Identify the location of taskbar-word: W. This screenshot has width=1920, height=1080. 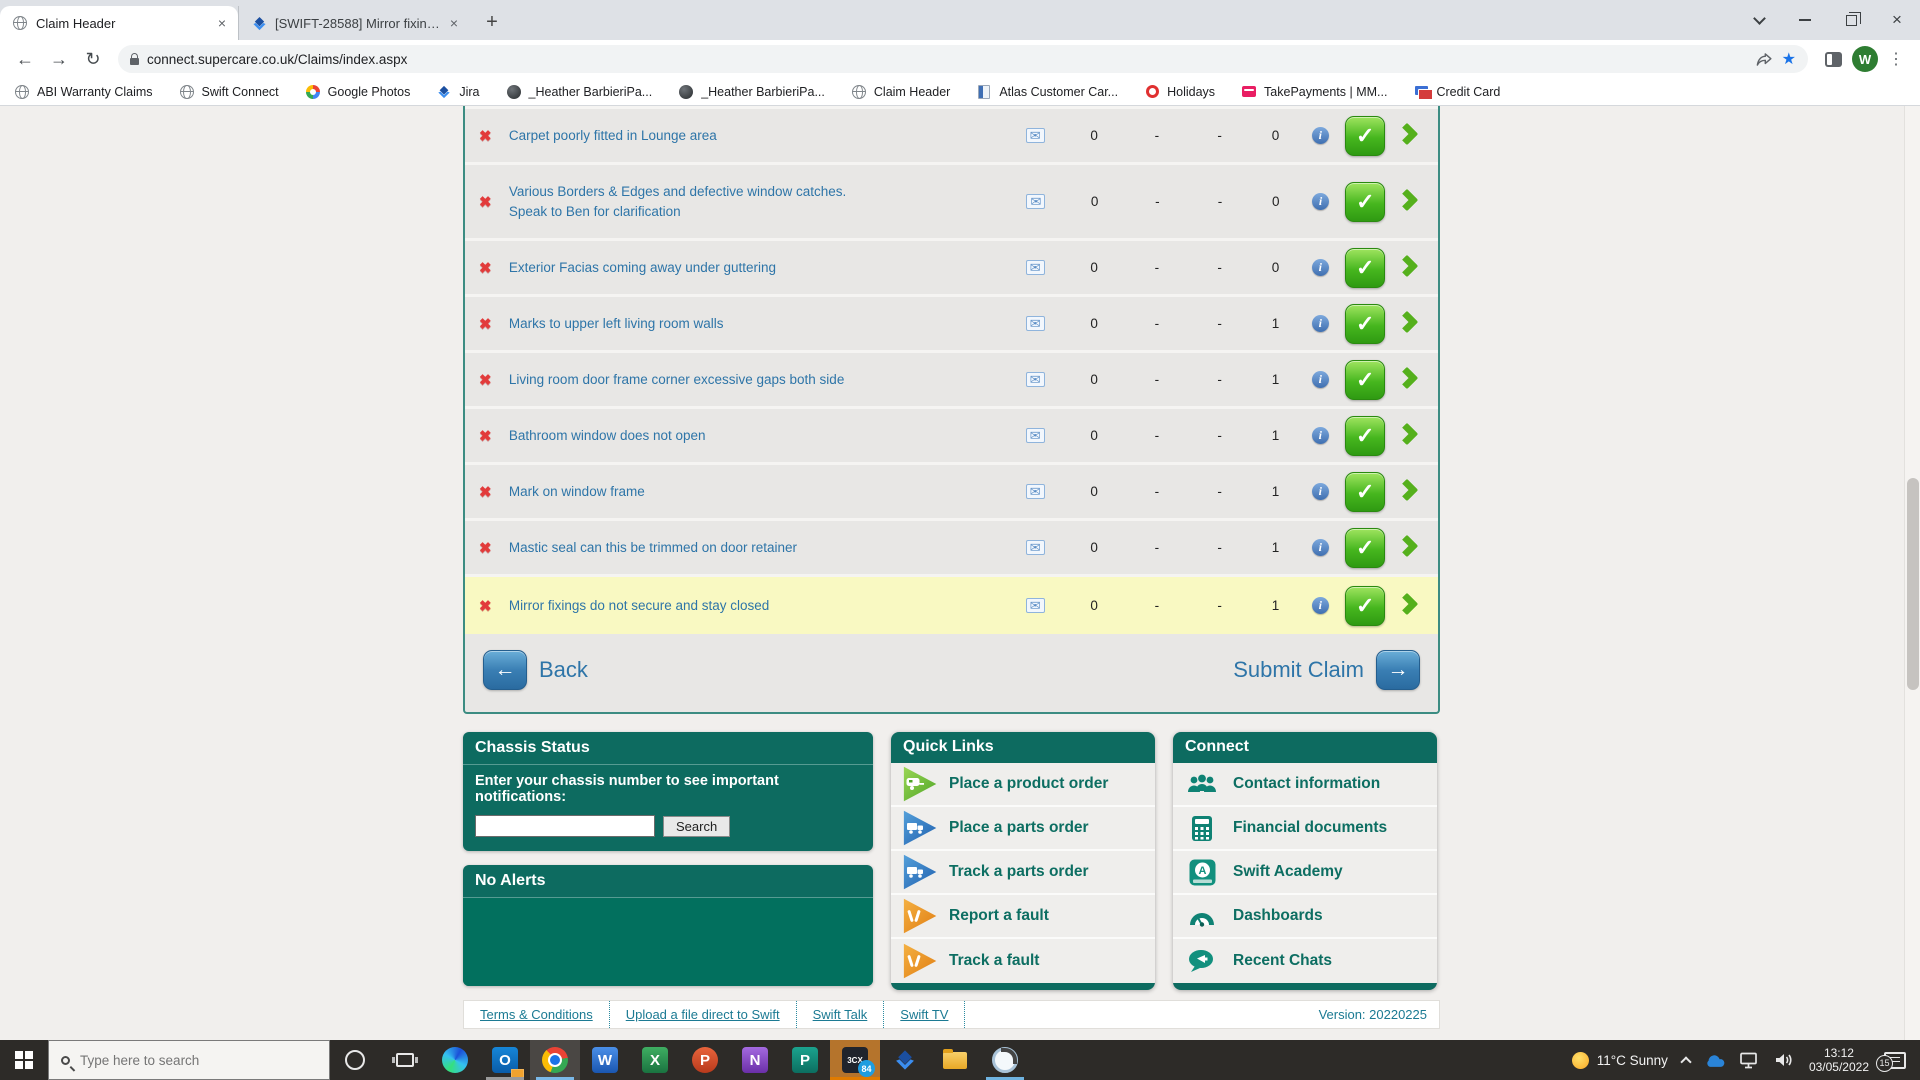
(605, 1060).